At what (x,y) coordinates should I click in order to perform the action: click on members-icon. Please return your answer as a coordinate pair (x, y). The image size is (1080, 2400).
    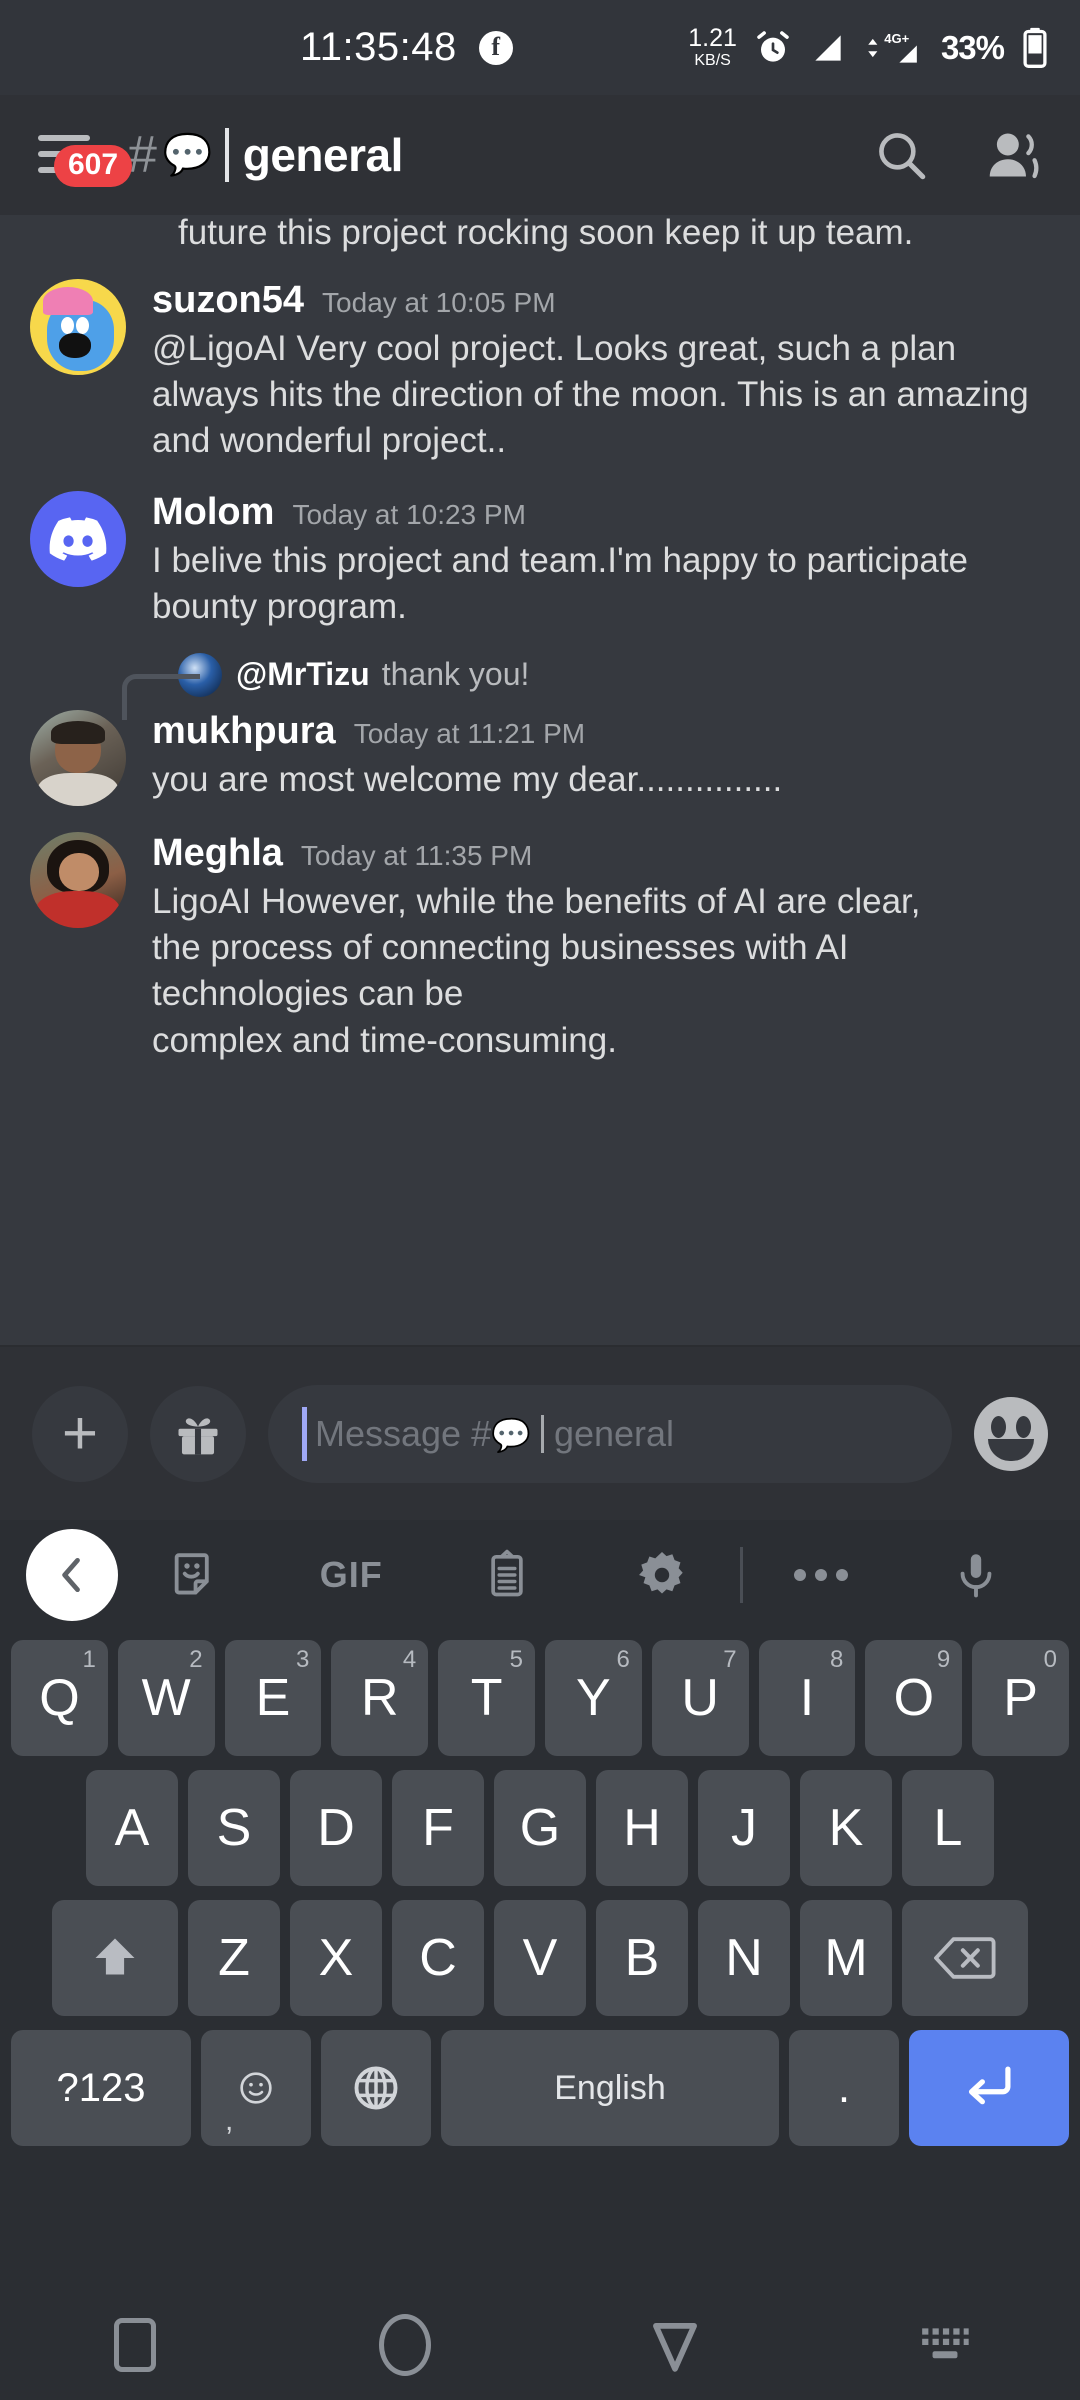
    Looking at the image, I should click on (1015, 155).